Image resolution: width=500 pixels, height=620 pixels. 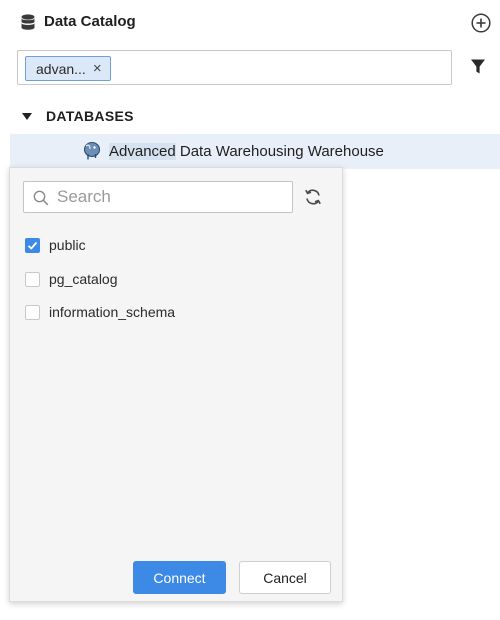 I want to click on schema-item-information-schema: information_schema, so click(x=100, y=312).